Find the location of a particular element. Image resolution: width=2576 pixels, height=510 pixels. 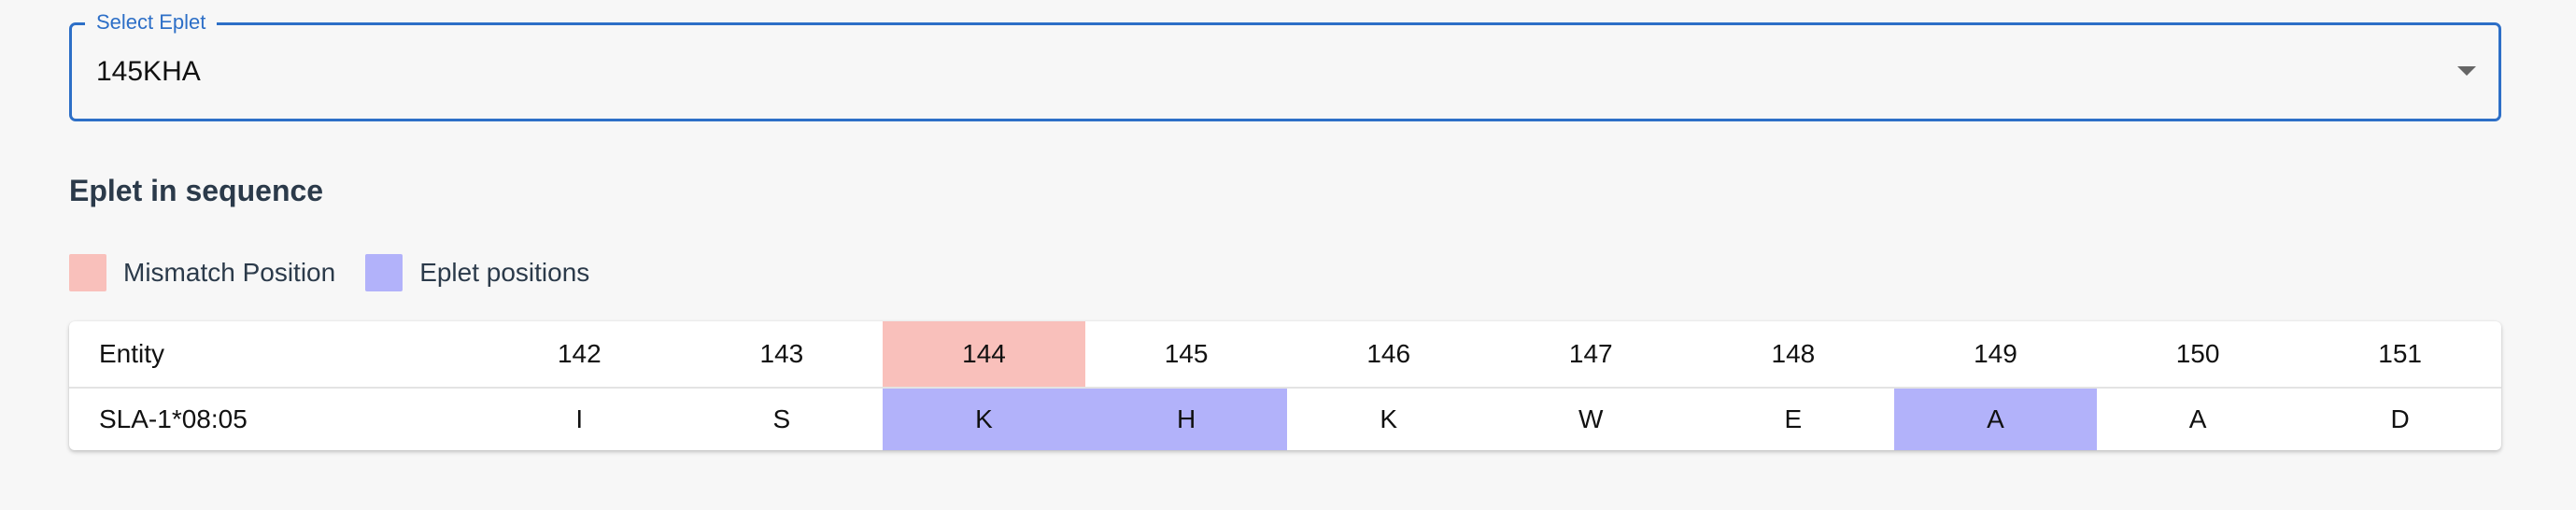

section-title: Eplet in sequence is located at coordinates (196, 190).